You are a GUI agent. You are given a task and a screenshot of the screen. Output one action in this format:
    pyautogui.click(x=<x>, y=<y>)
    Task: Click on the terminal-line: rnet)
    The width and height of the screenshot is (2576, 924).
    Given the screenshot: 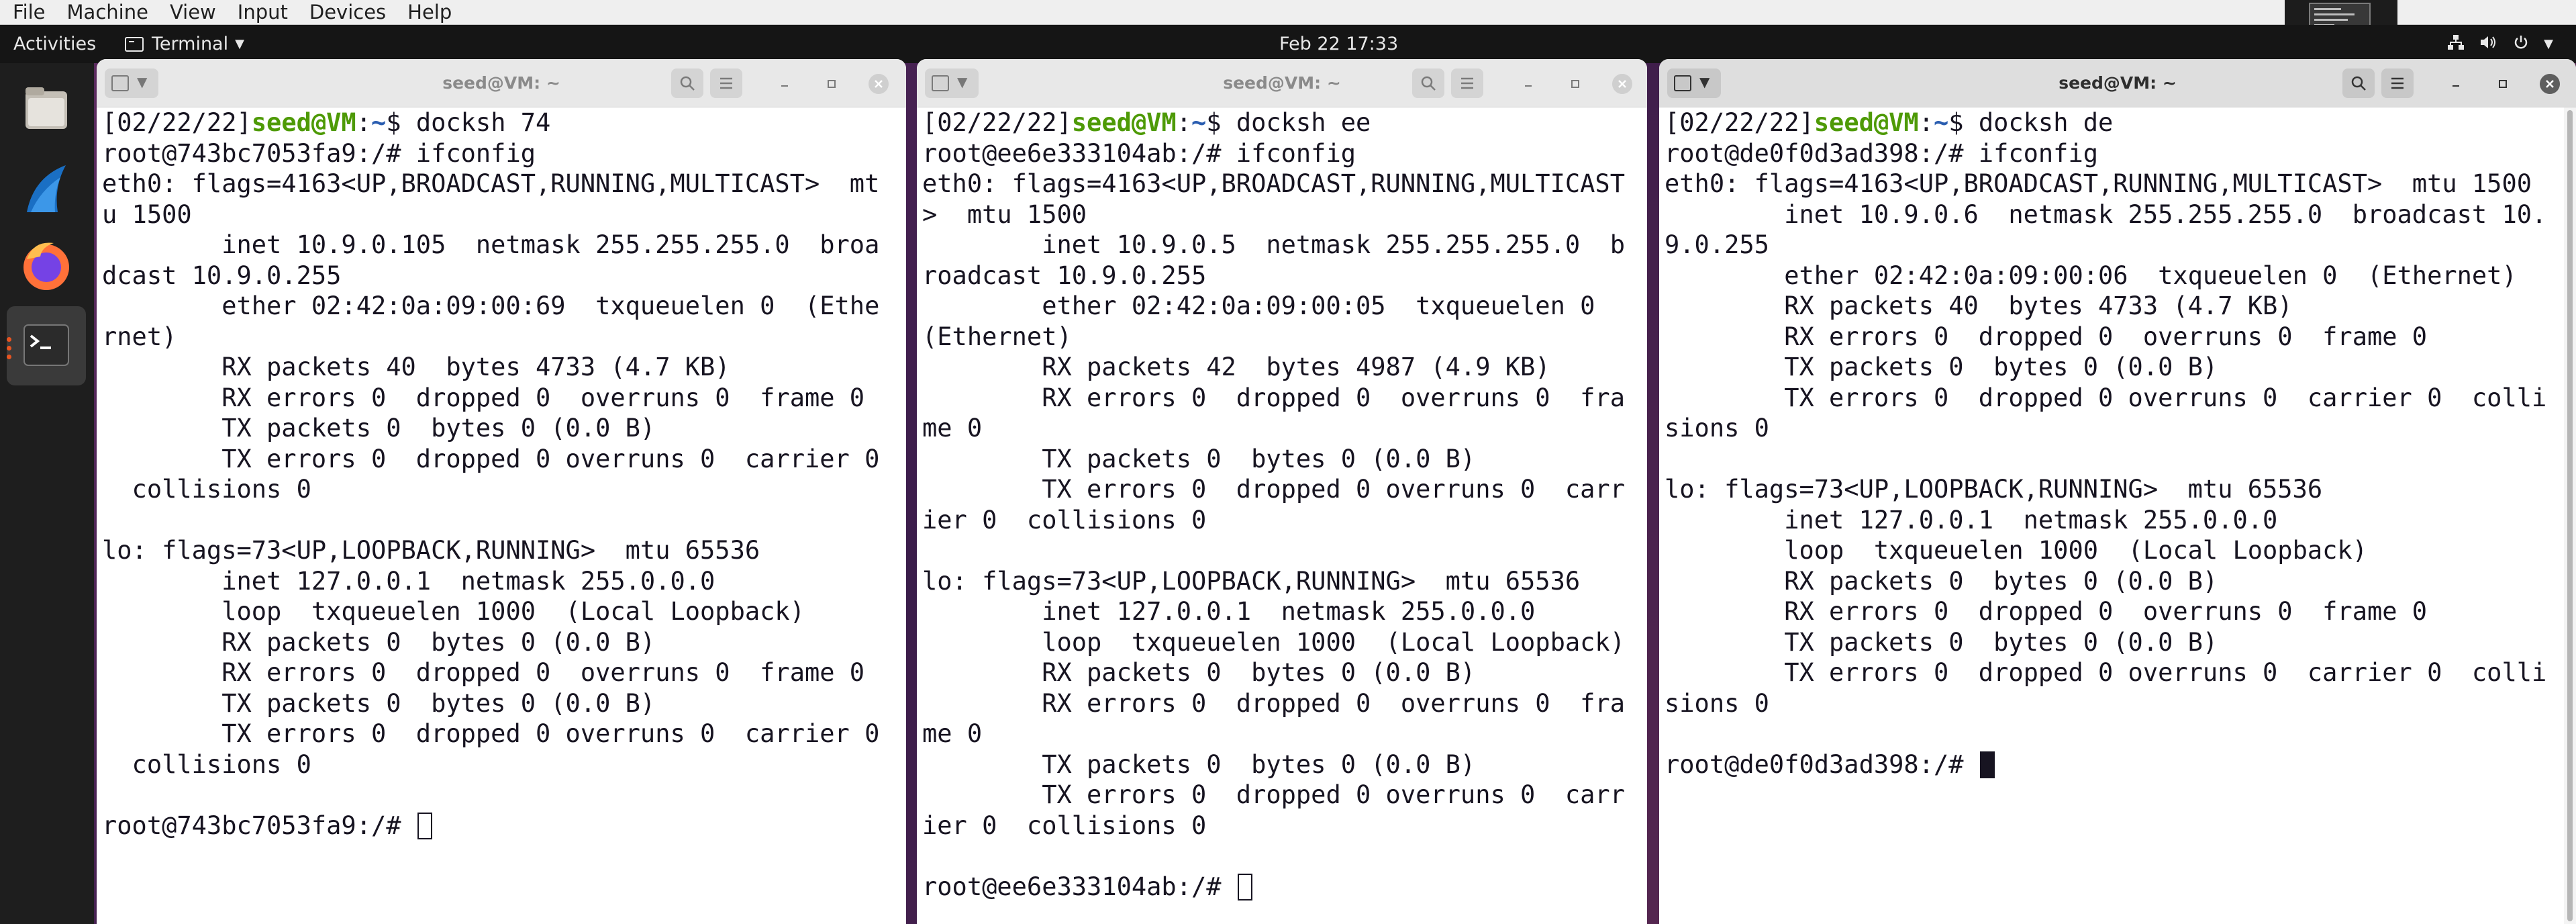 What is the action you would take?
    pyautogui.click(x=139, y=336)
    